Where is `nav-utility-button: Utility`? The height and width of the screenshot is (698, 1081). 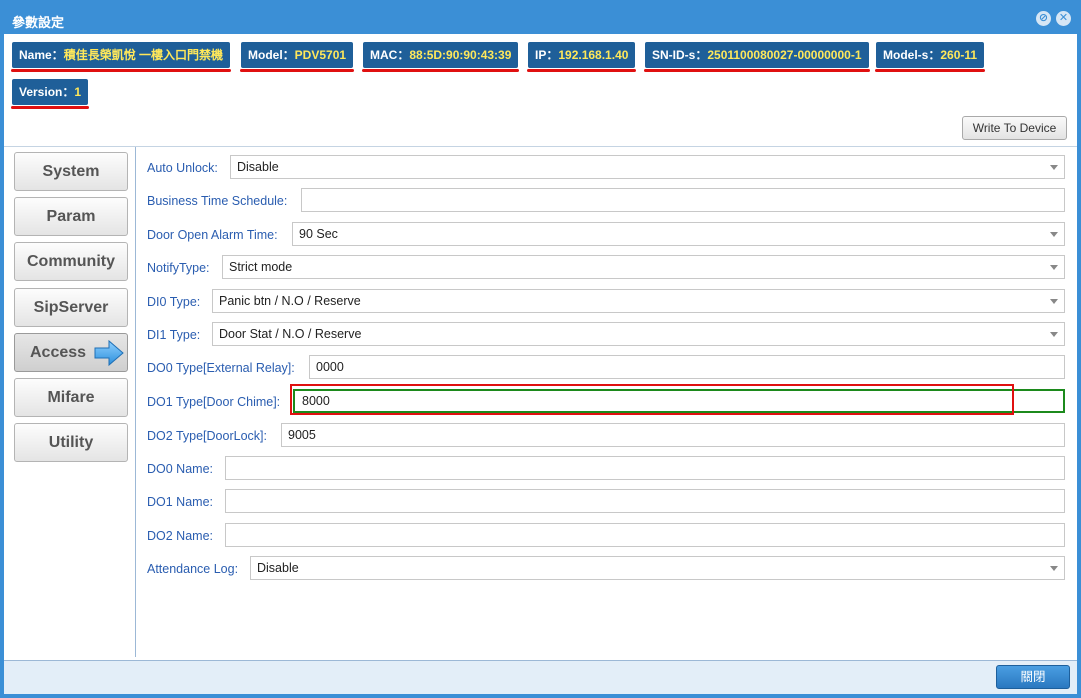 nav-utility-button: Utility is located at coordinates (71, 442).